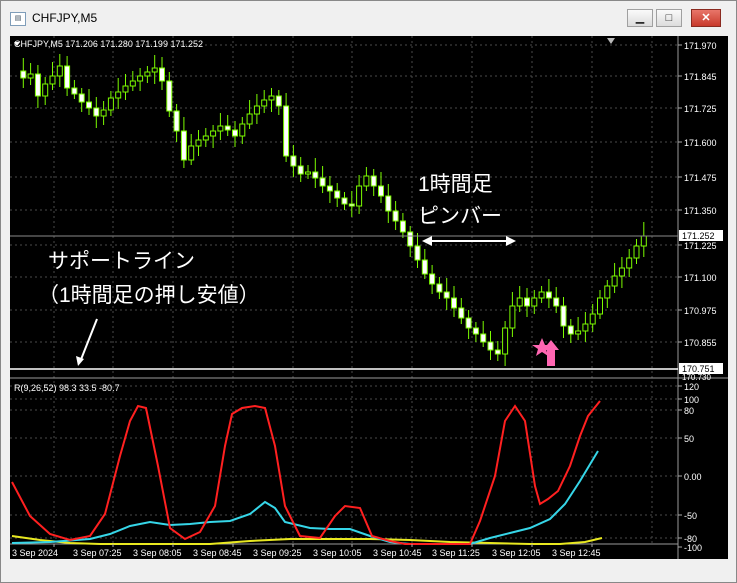 The height and width of the screenshot is (583, 737). I want to click on indicator-label: 80, so click(689, 411).